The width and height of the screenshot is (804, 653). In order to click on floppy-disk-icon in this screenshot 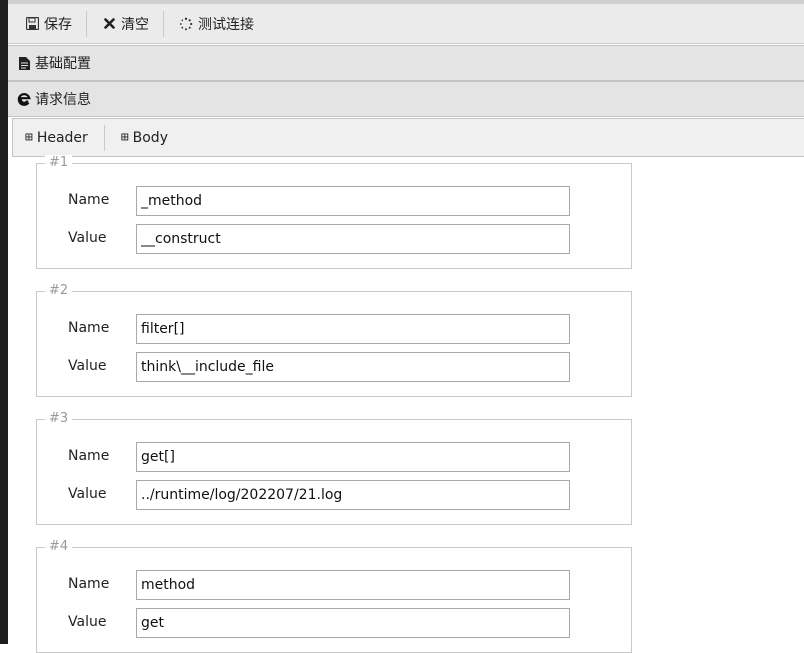, I will do `click(32, 24)`.